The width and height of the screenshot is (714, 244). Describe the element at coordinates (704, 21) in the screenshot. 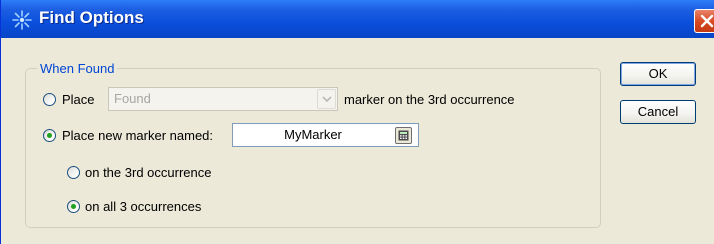

I see `close-button` at that location.